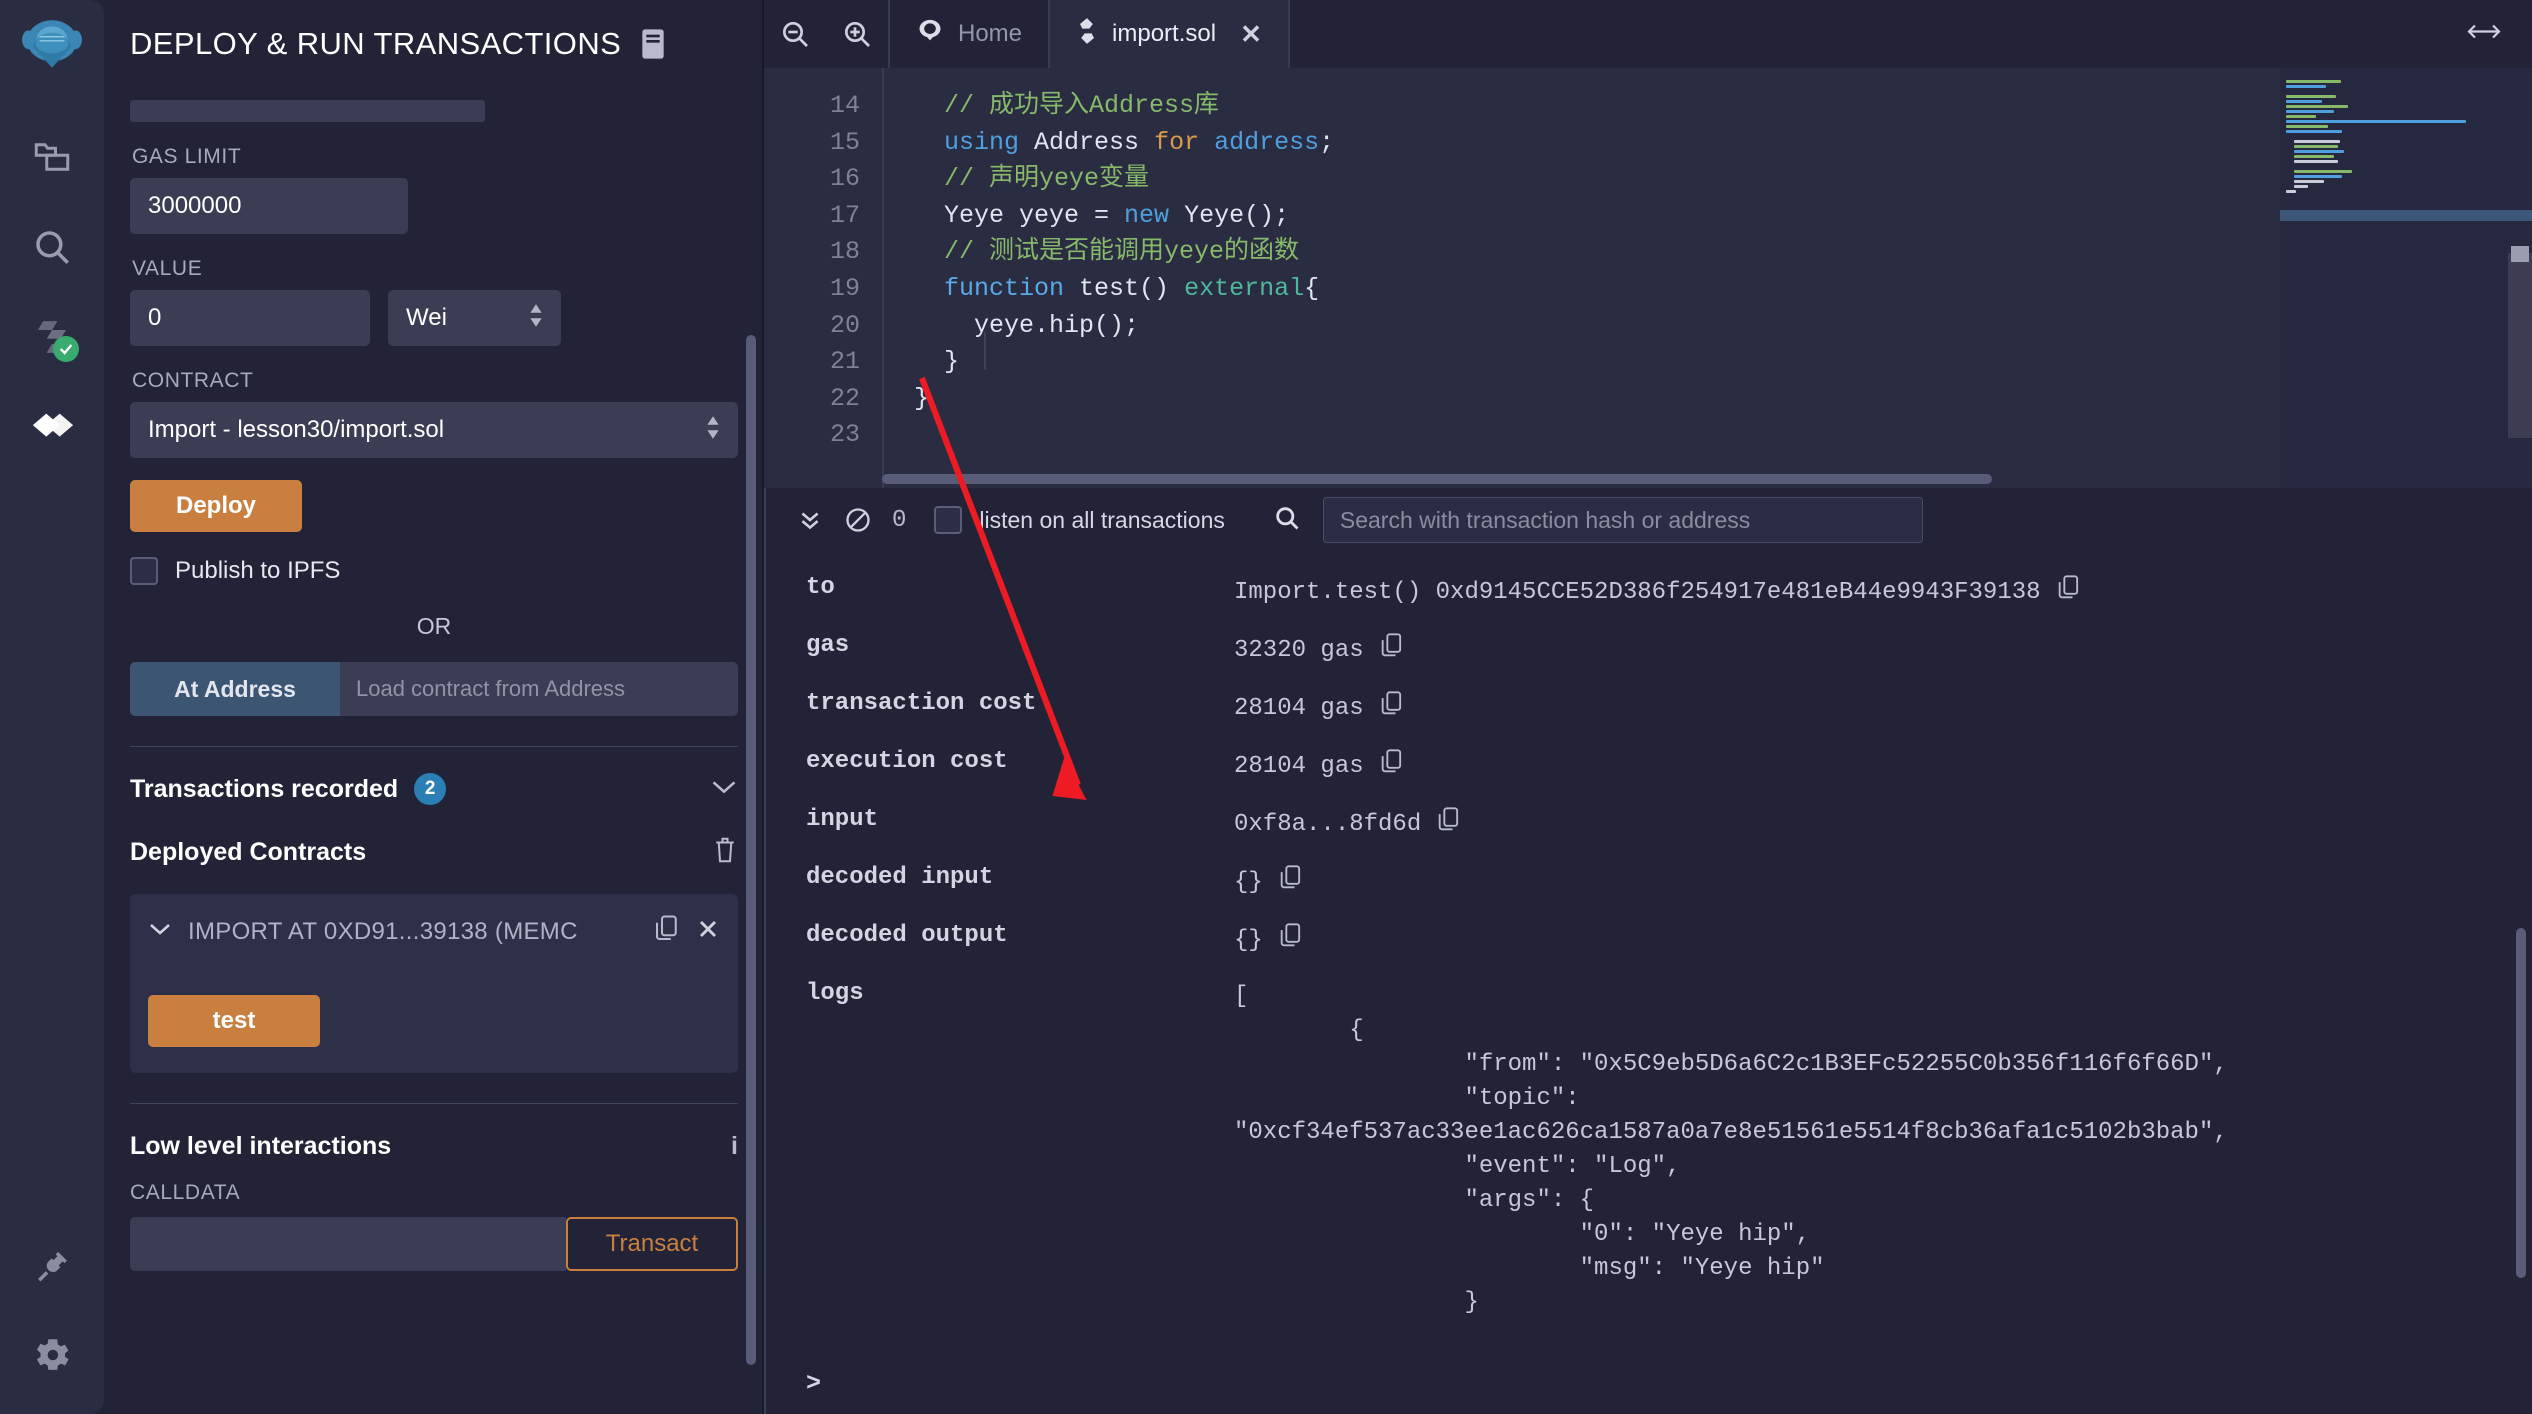 This screenshot has width=2532, height=1414. I want to click on collapse-terminal-icon, so click(810, 520).